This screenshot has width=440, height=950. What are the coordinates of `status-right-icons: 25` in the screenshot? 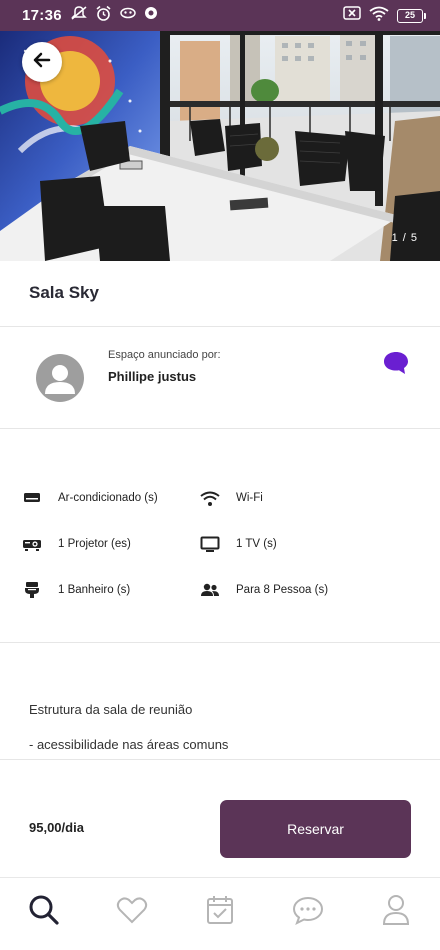 It's located at (384, 16).